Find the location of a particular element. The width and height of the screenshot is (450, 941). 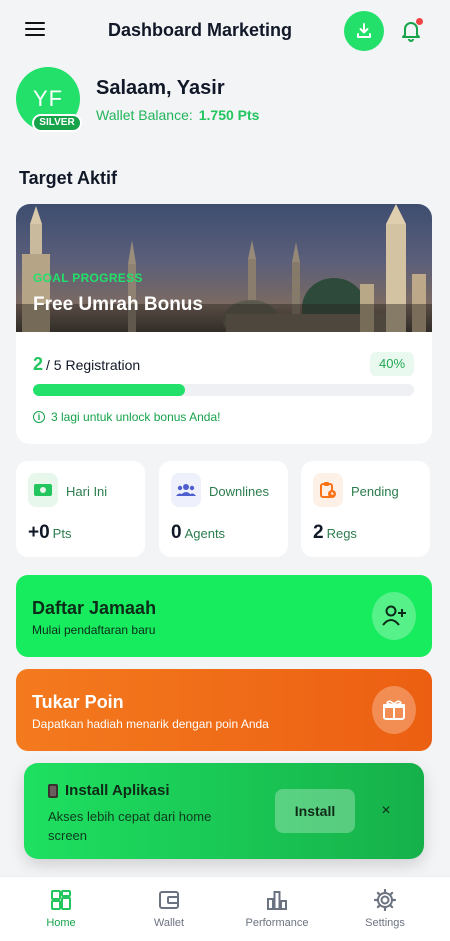

action-subtitle: Dapatkan hadiah menarik dengan poin Anda is located at coordinates (150, 724).